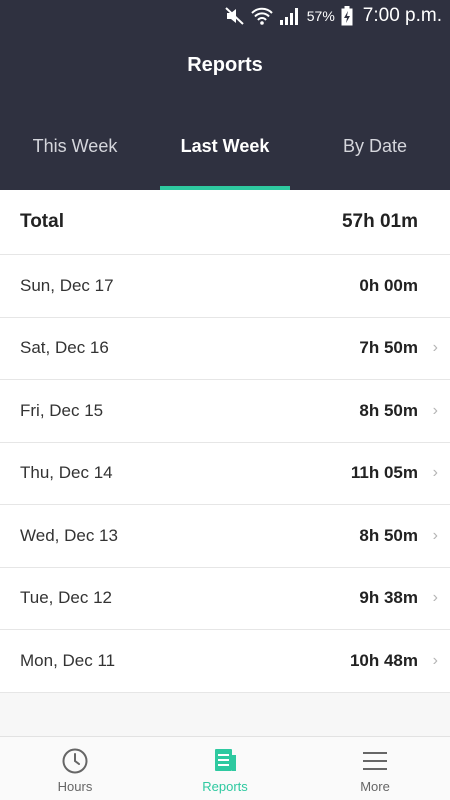 Image resolution: width=450 pixels, height=800 pixels. I want to click on day-label: Fri, Dec 15, so click(62, 410).